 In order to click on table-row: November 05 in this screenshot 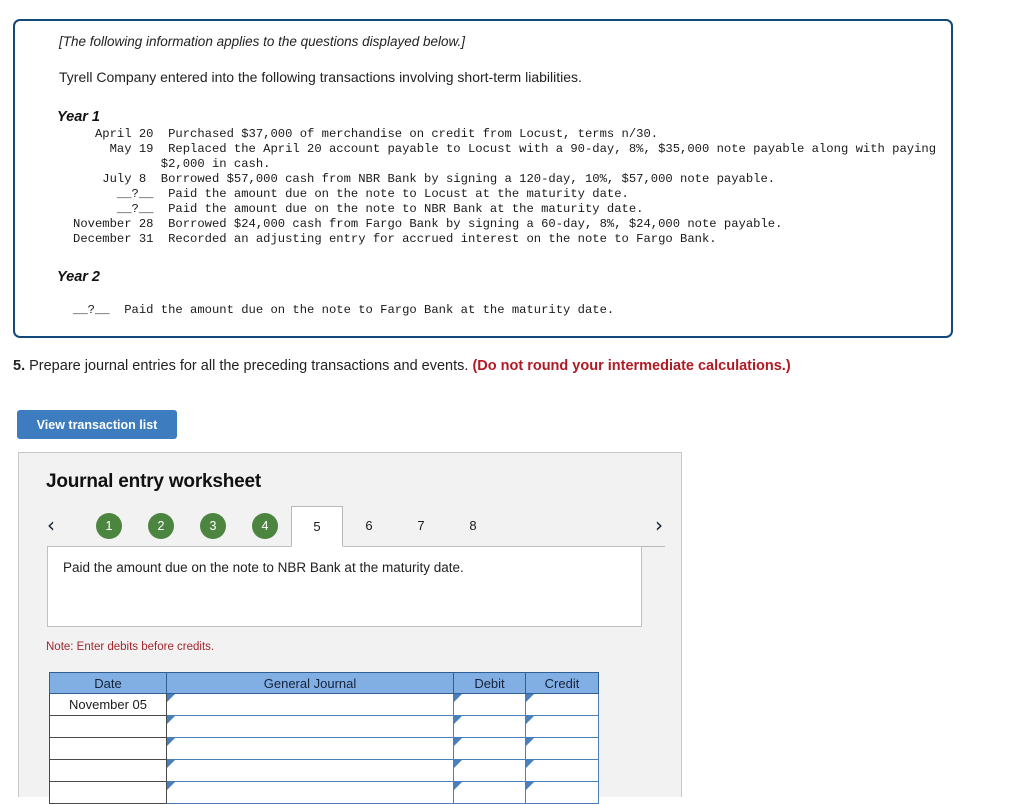, I will do `click(324, 704)`.